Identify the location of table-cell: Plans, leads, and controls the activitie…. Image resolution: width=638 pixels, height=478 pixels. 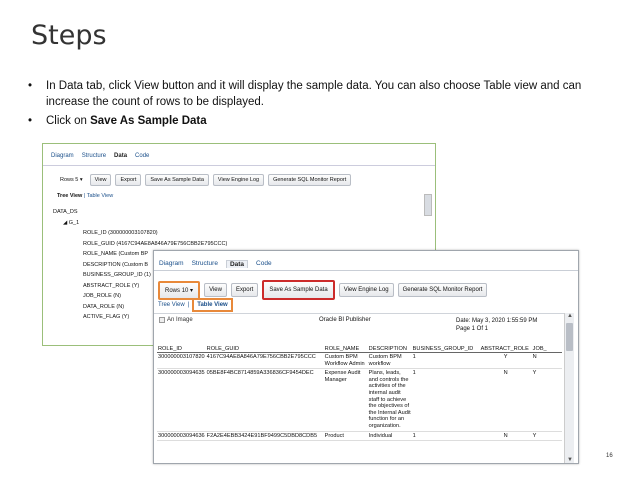
(389, 400).